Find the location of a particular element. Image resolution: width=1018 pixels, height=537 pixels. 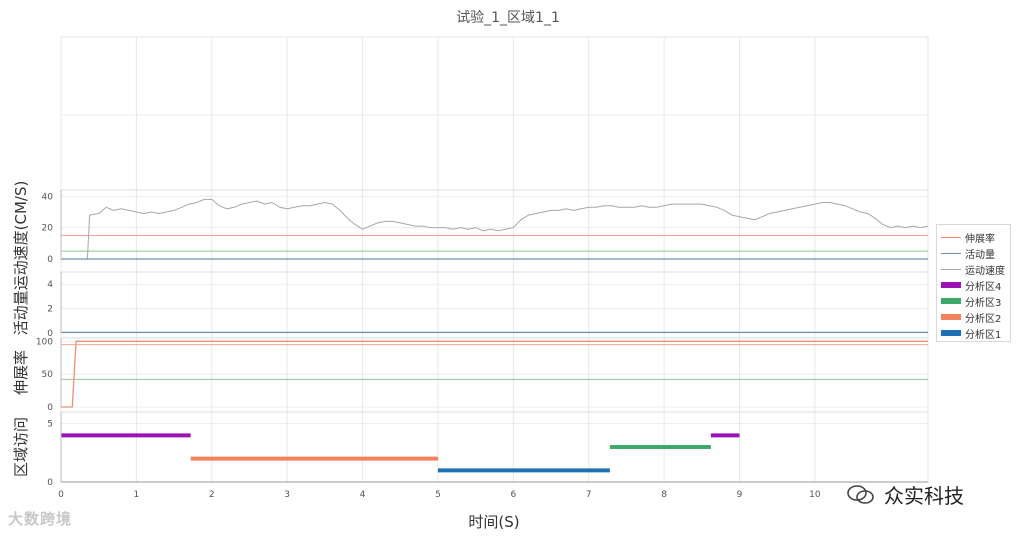

legend-item: 分析区1 is located at coordinates (975, 333).